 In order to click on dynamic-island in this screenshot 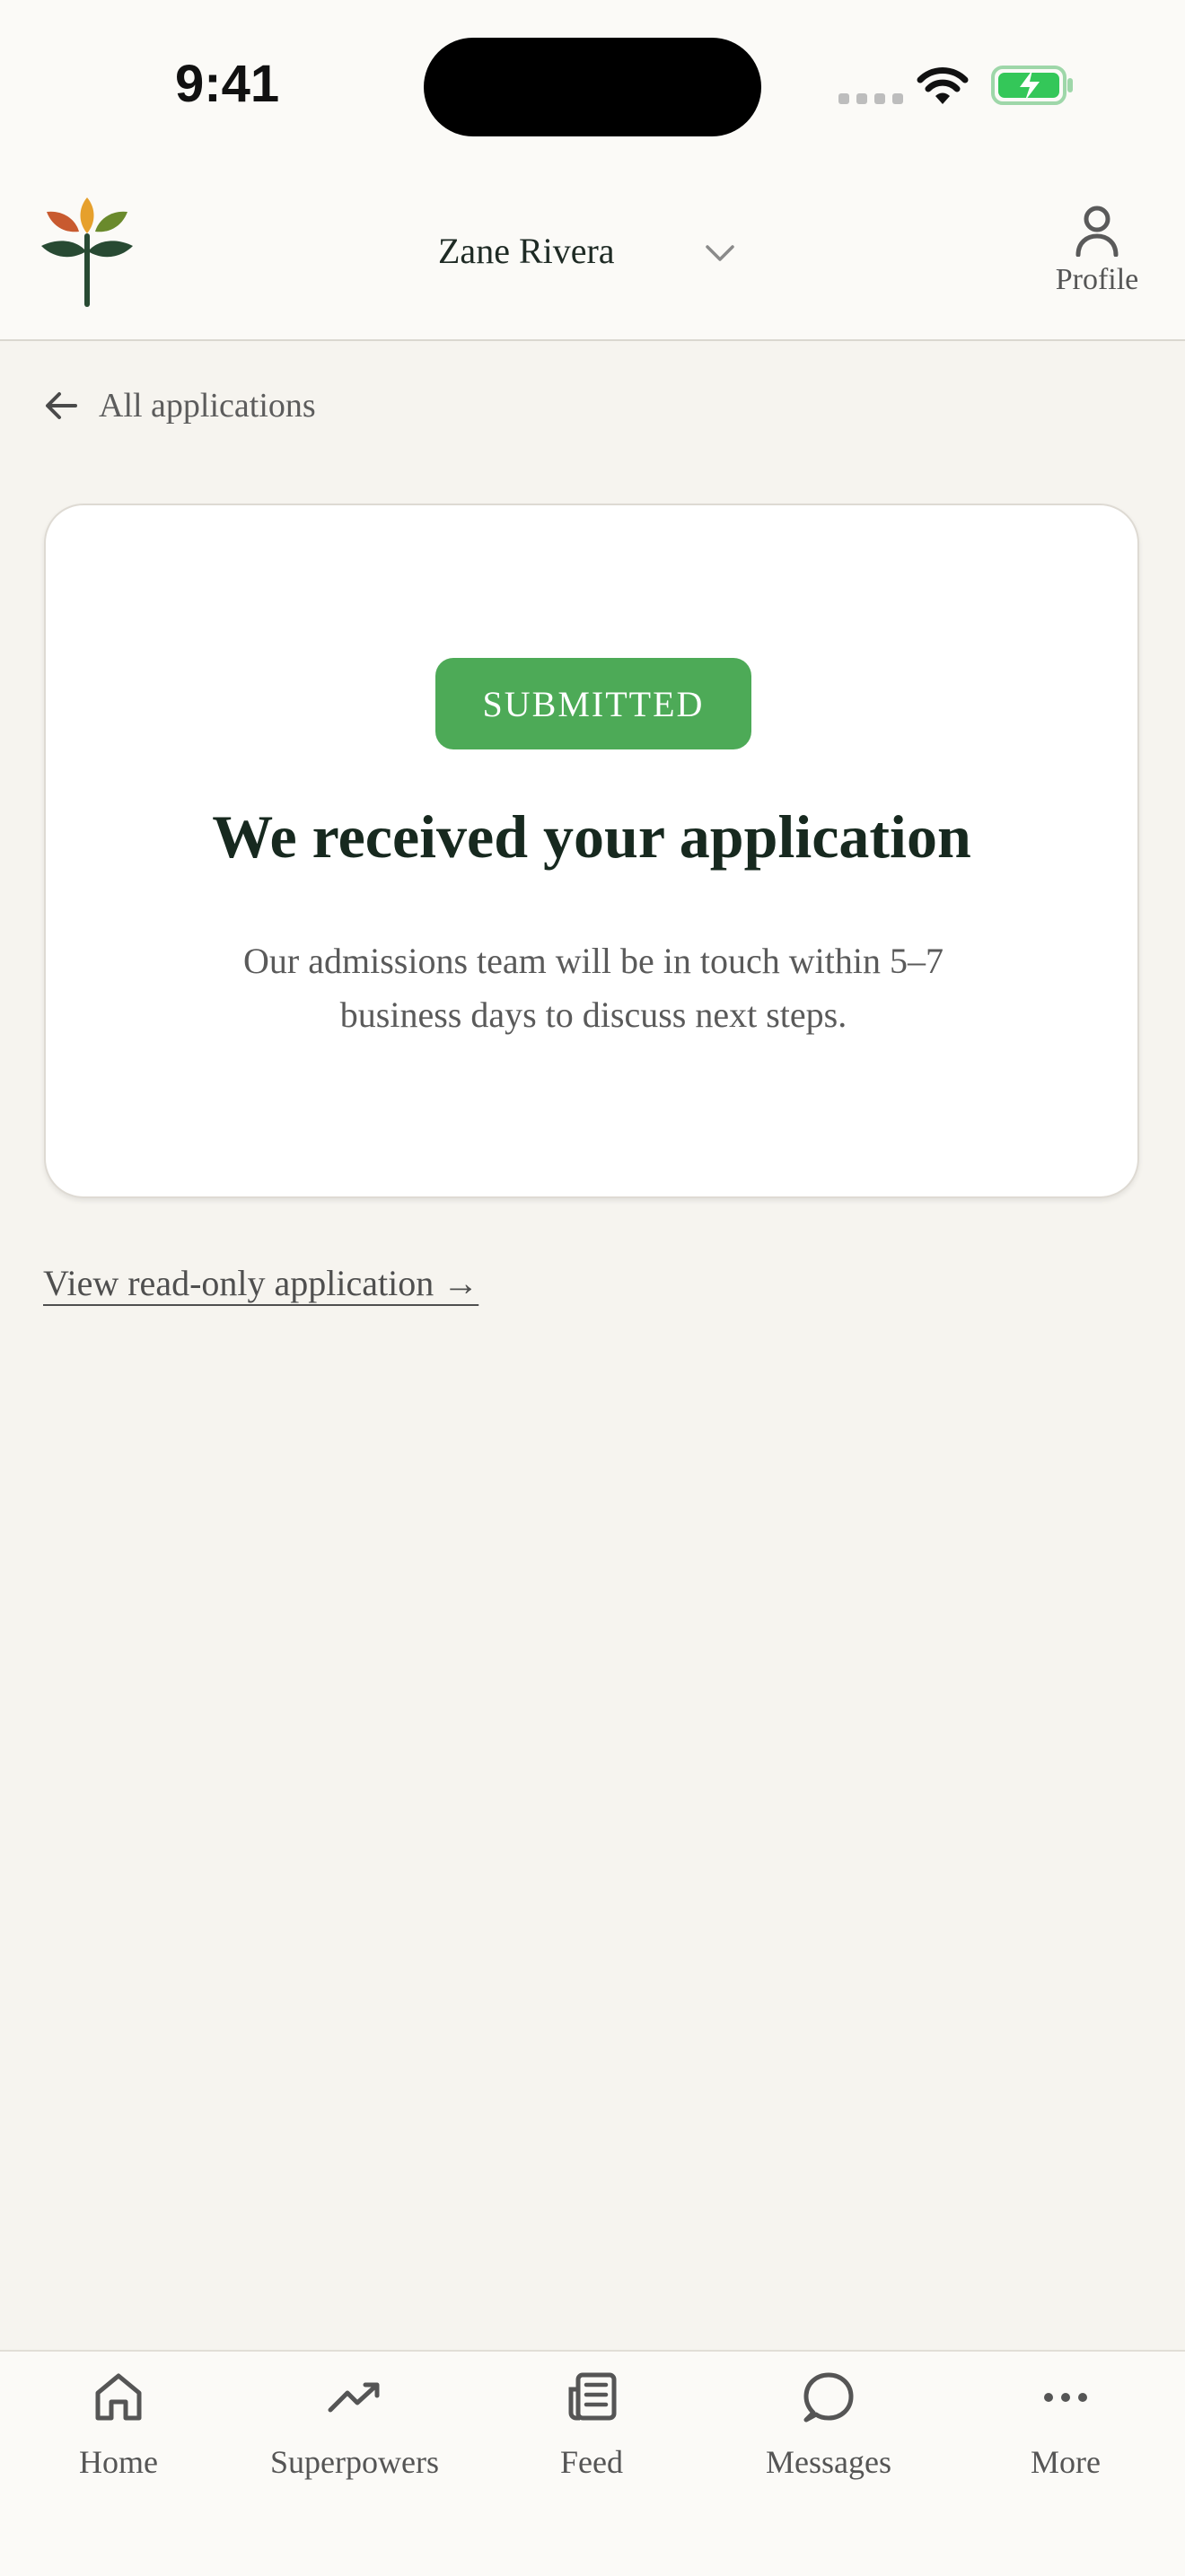, I will do `click(592, 87)`.